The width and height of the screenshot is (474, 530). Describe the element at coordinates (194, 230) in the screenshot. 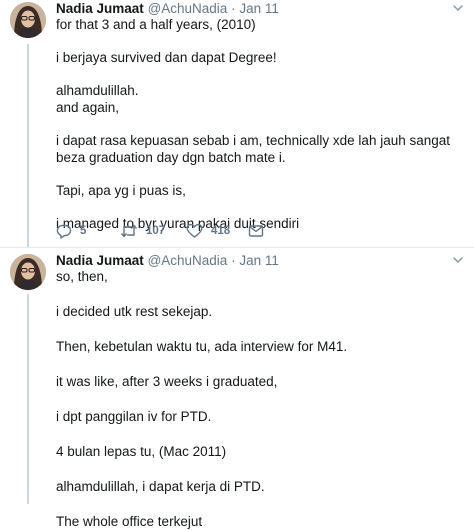

I see `heart-icon` at that location.